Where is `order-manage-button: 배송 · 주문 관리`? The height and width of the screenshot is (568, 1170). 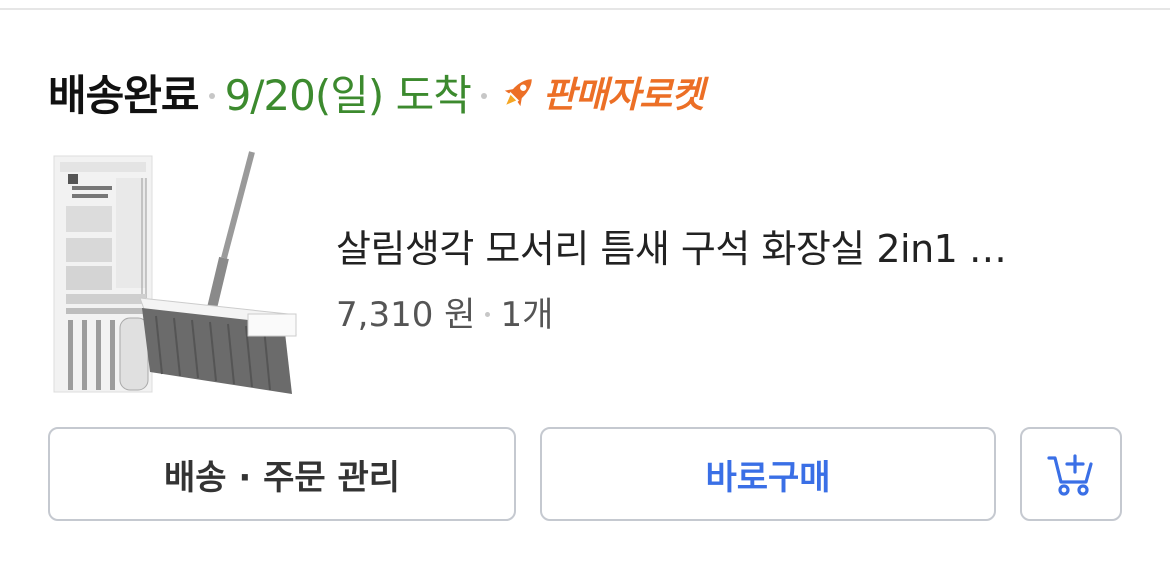 order-manage-button: 배송 · 주문 관리 is located at coordinates (282, 474).